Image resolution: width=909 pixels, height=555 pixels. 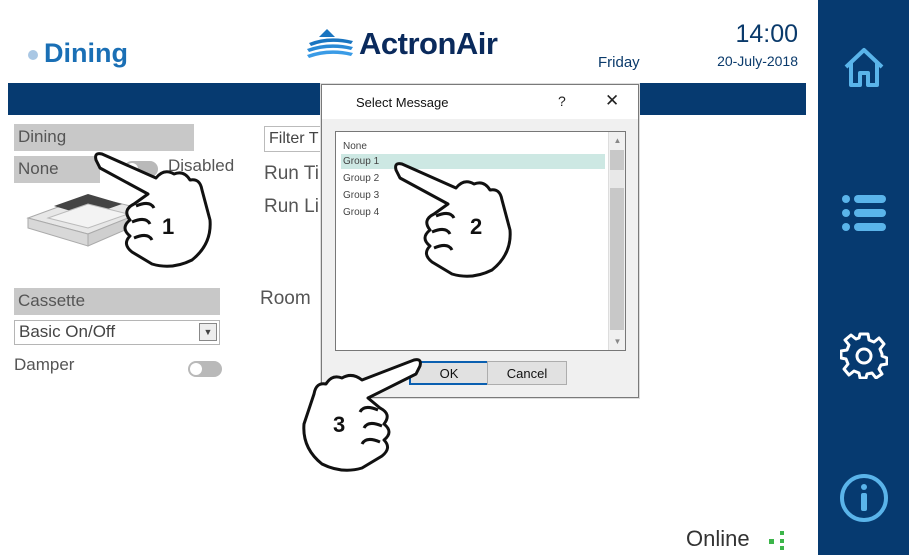 I want to click on list-item-none: None, so click(x=473, y=146).